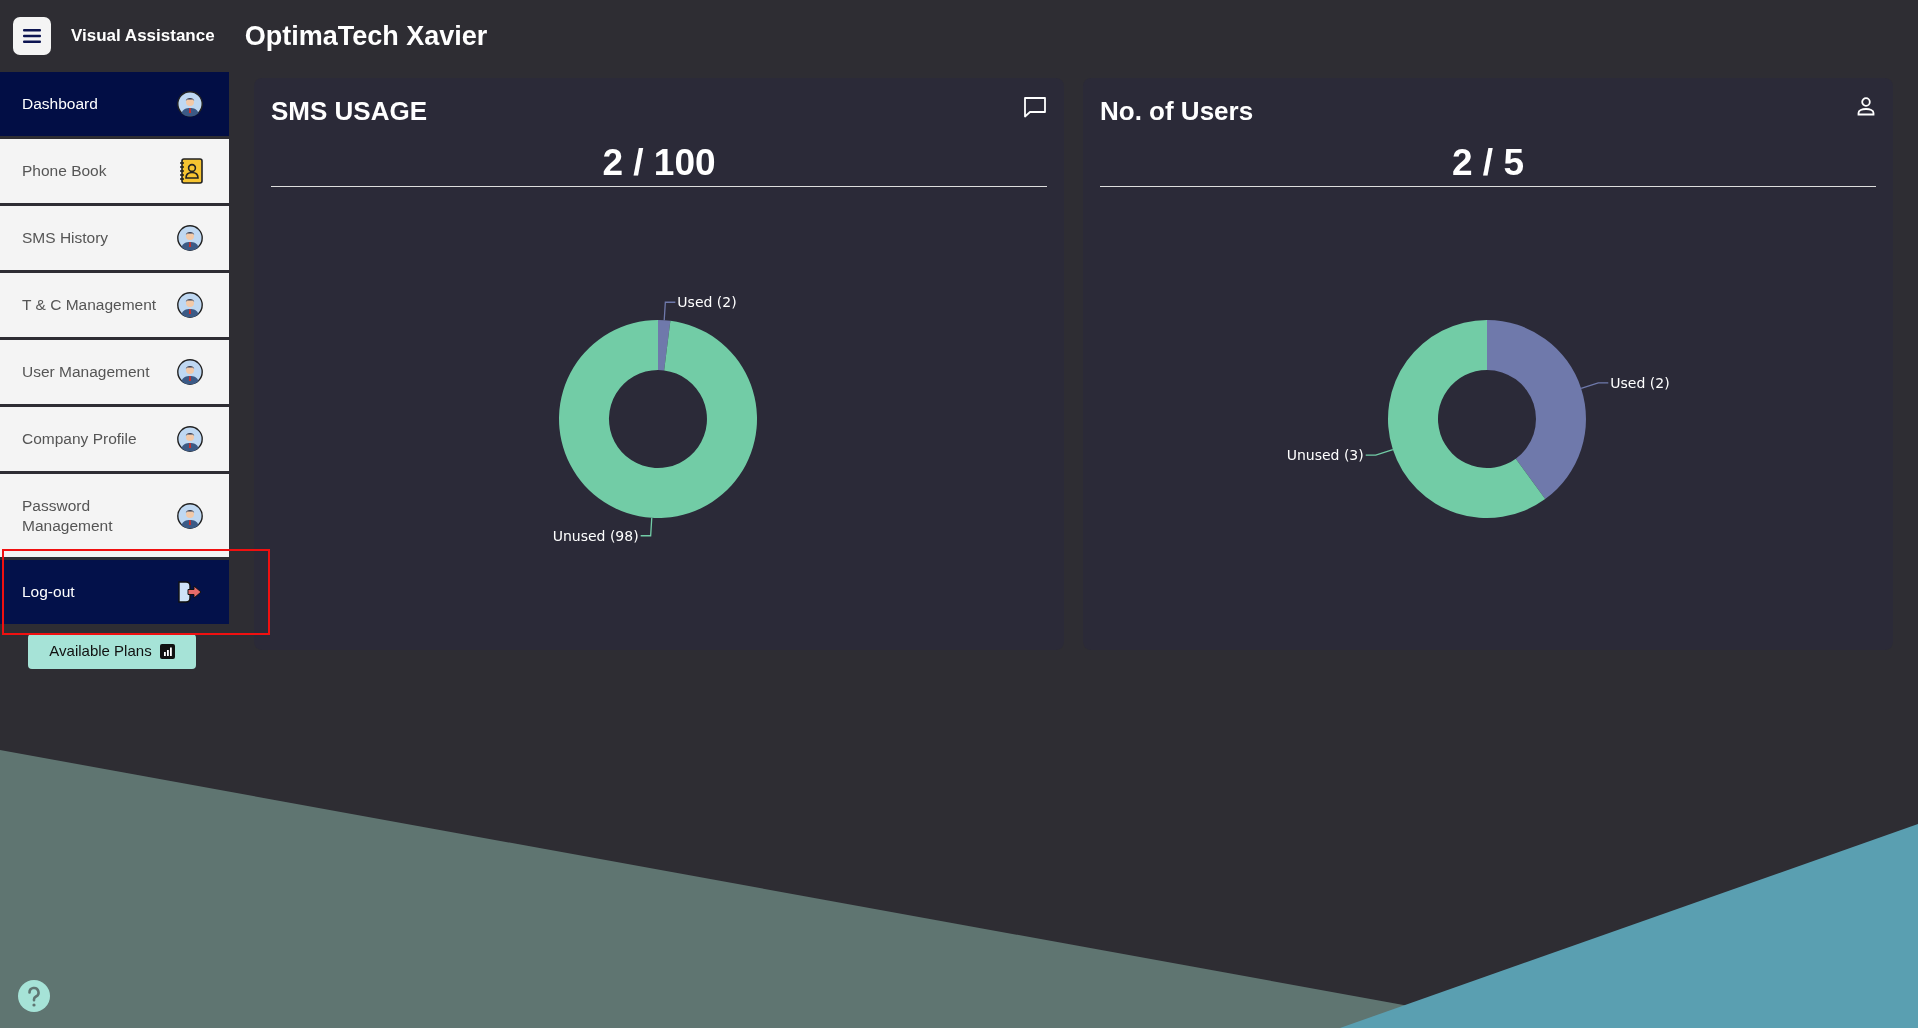 The width and height of the screenshot is (1918, 1028). Describe the element at coordinates (659, 165) in the screenshot. I see `usage-count: 2 / 100` at that location.